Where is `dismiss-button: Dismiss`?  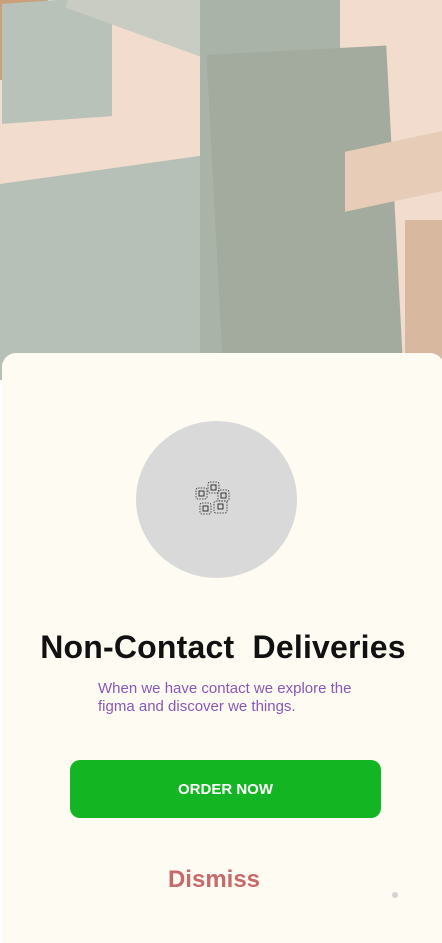 dismiss-button: Dismiss is located at coordinates (214, 880).